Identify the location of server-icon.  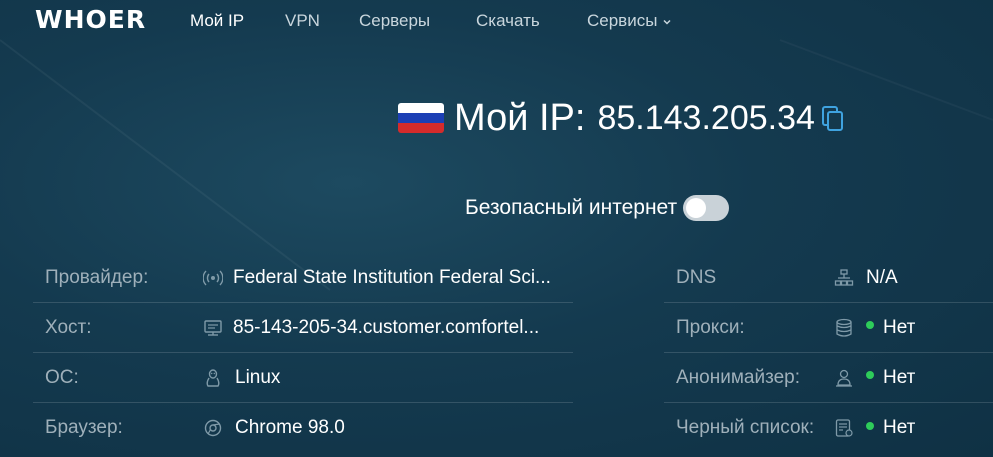
(213, 327).